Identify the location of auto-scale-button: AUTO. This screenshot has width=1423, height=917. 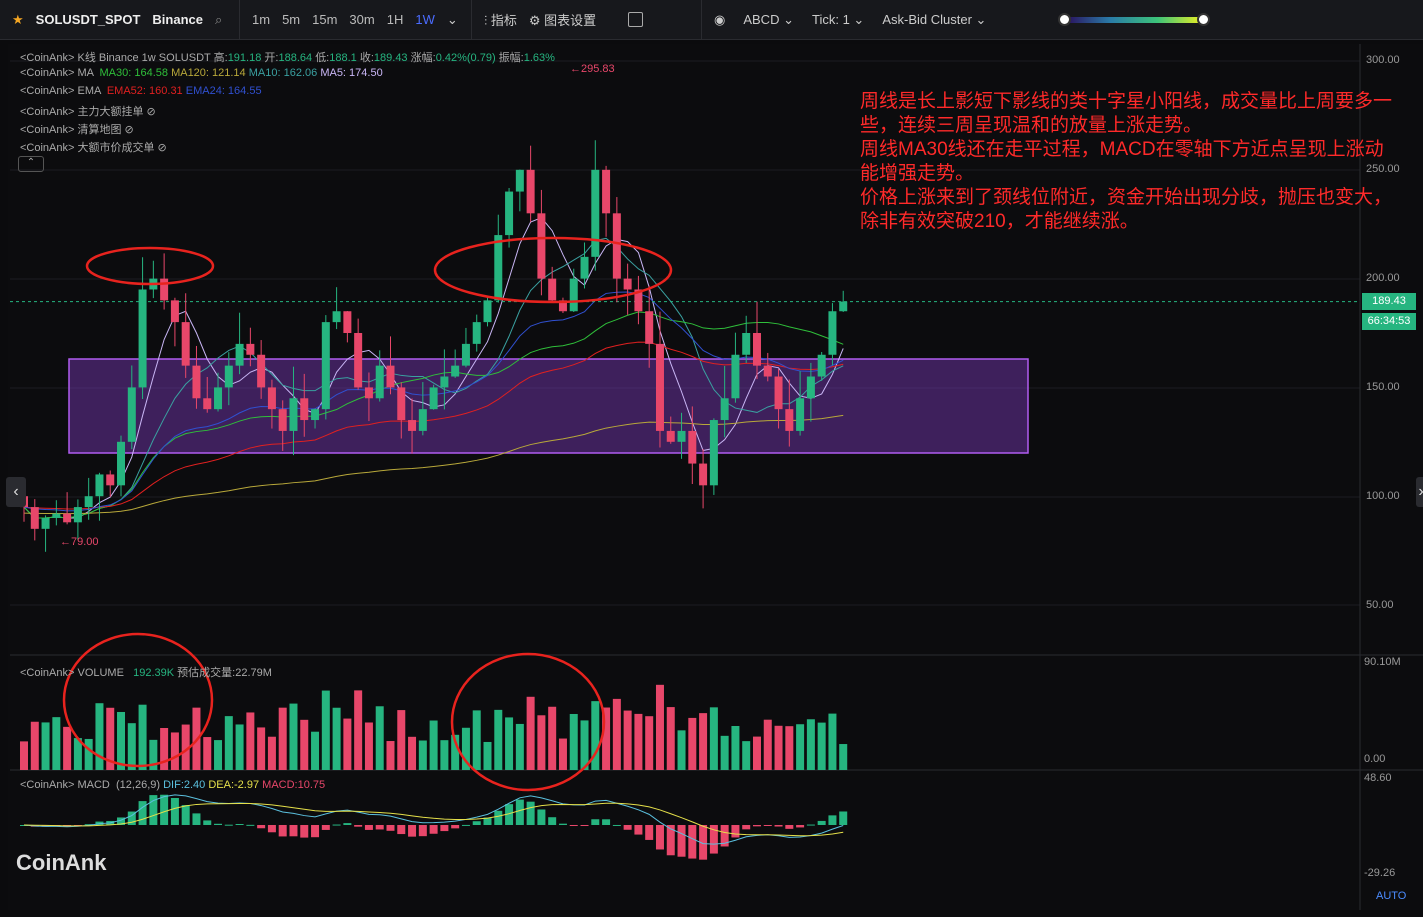
(1395, 896).